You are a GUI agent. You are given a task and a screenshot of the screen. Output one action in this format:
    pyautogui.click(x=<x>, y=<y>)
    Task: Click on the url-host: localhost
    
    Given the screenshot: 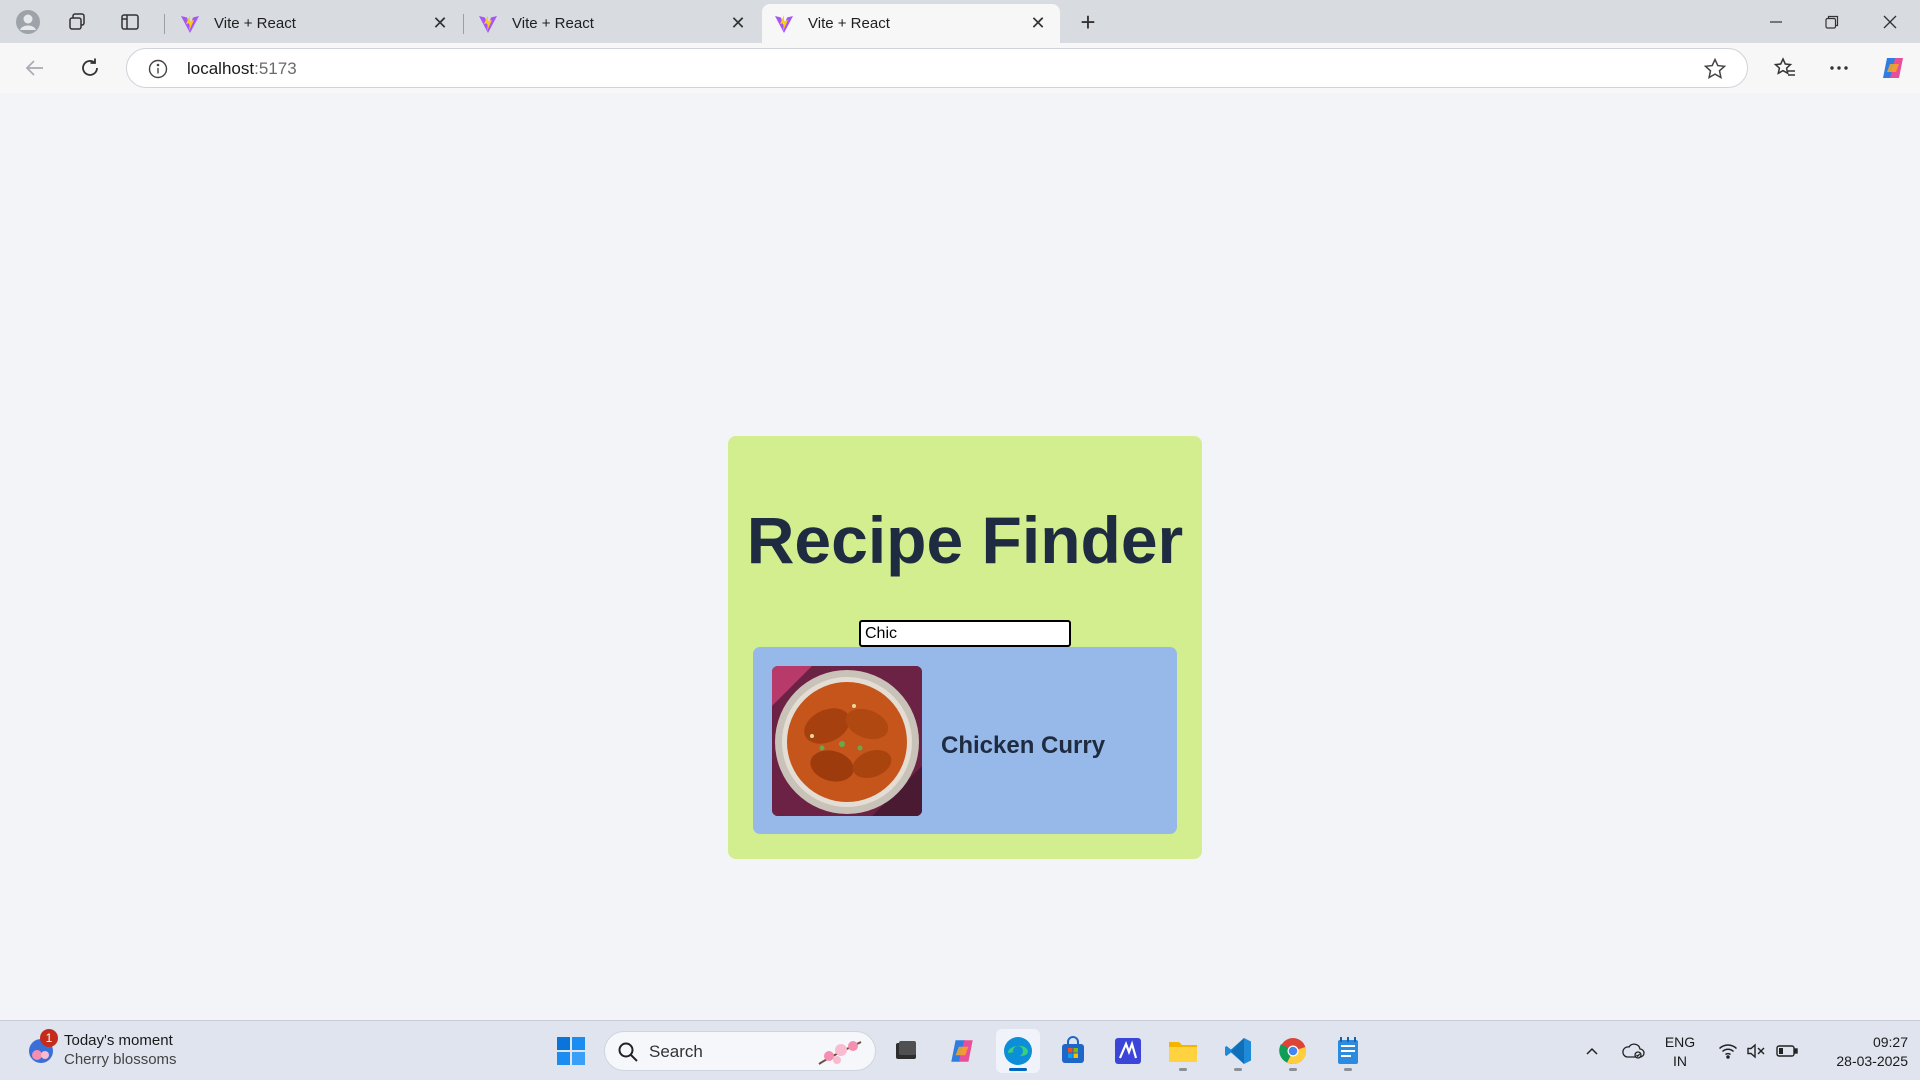 What is the action you would take?
    pyautogui.click(x=221, y=68)
    